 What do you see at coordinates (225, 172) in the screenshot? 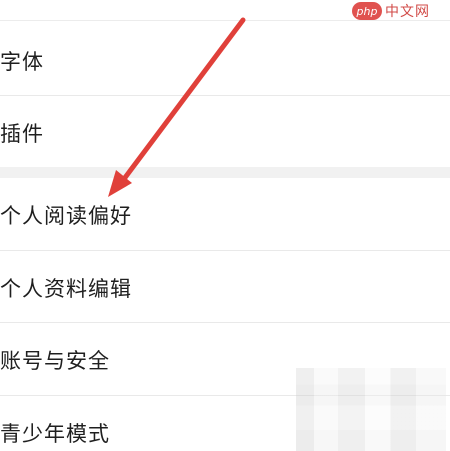
I see `section-gap` at bounding box center [225, 172].